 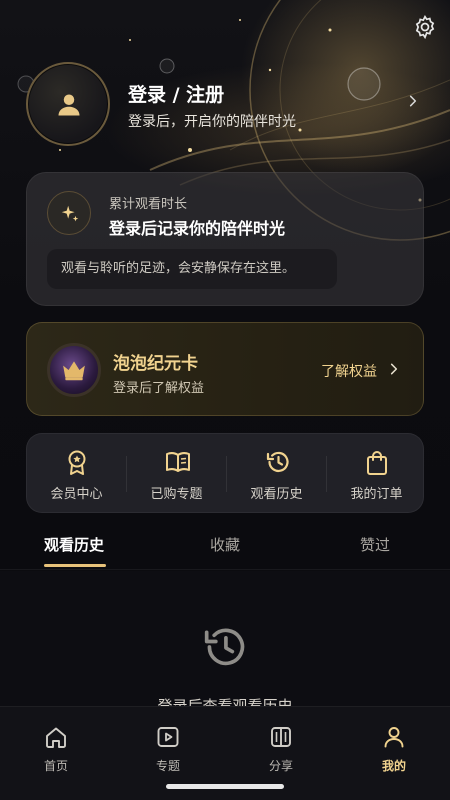 What do you see at coordinates (276, 474) in the screenshot?
I see `quick-action-watch-history: 观看历史` at bounding box center [276, 474].